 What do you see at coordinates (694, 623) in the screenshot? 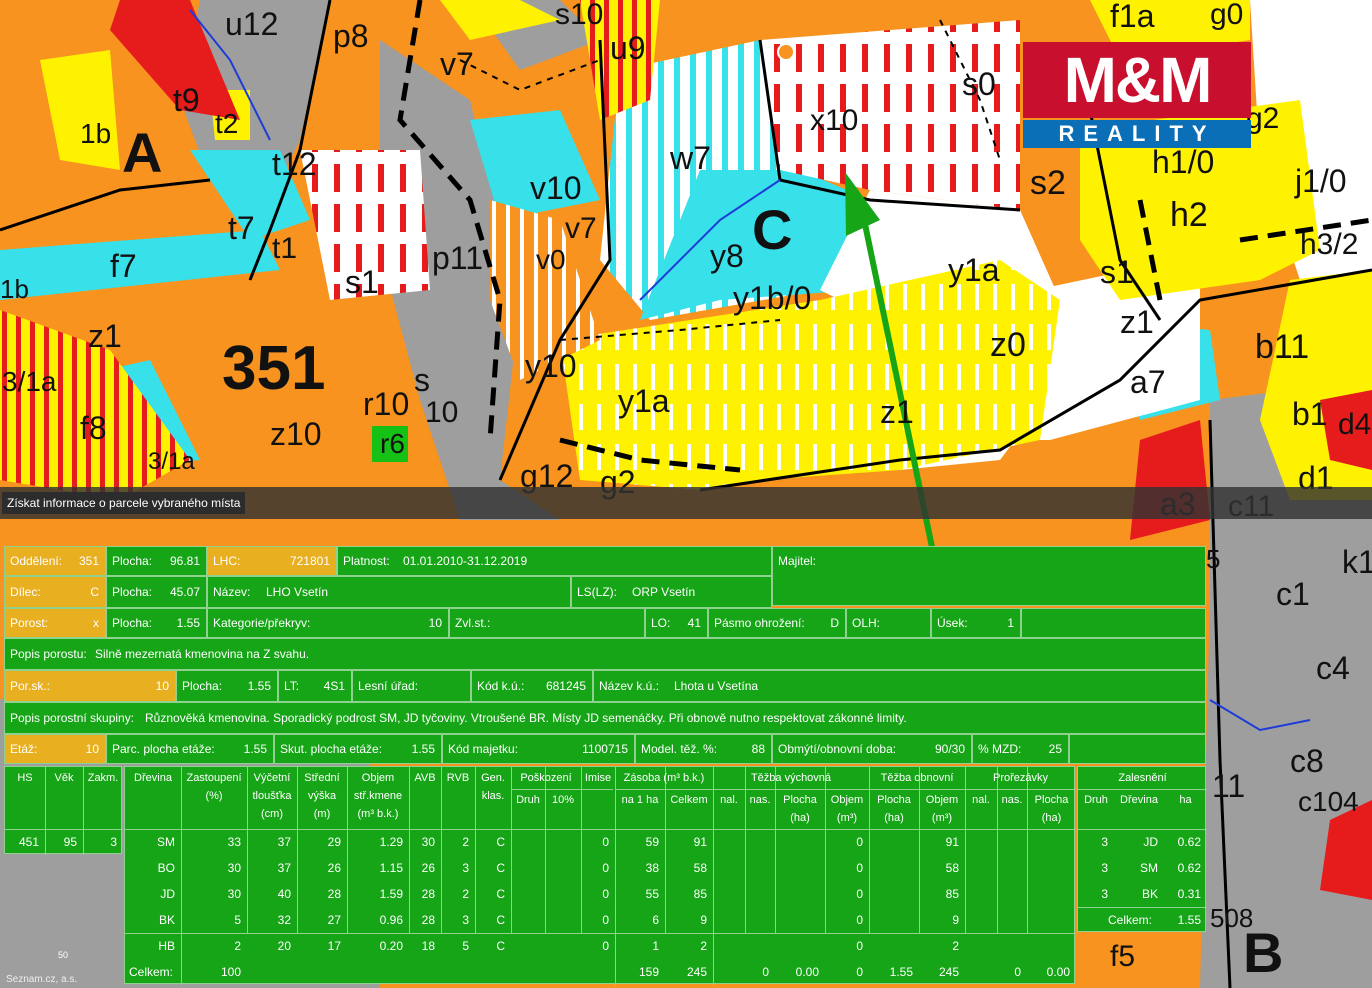
I see `lo-value: 41` at bounding box center [694, 623].